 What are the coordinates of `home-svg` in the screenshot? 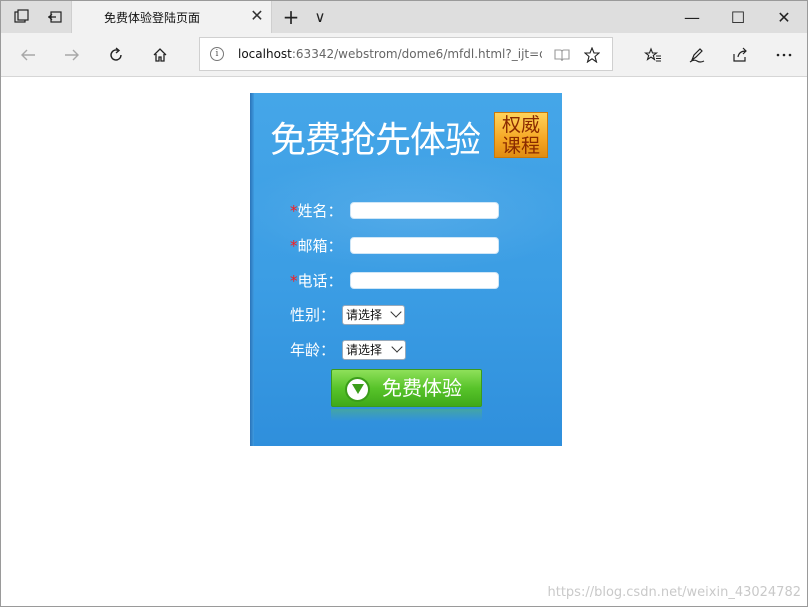 It's located at (160, 55).